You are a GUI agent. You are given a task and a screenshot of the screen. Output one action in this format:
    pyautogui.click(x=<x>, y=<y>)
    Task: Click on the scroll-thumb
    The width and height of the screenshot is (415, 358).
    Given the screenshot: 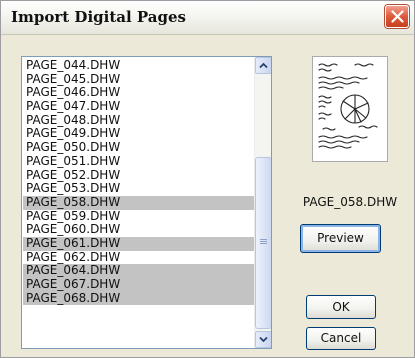 What is the action you would take?
    pyautogui.click(x=263, y=243)
    